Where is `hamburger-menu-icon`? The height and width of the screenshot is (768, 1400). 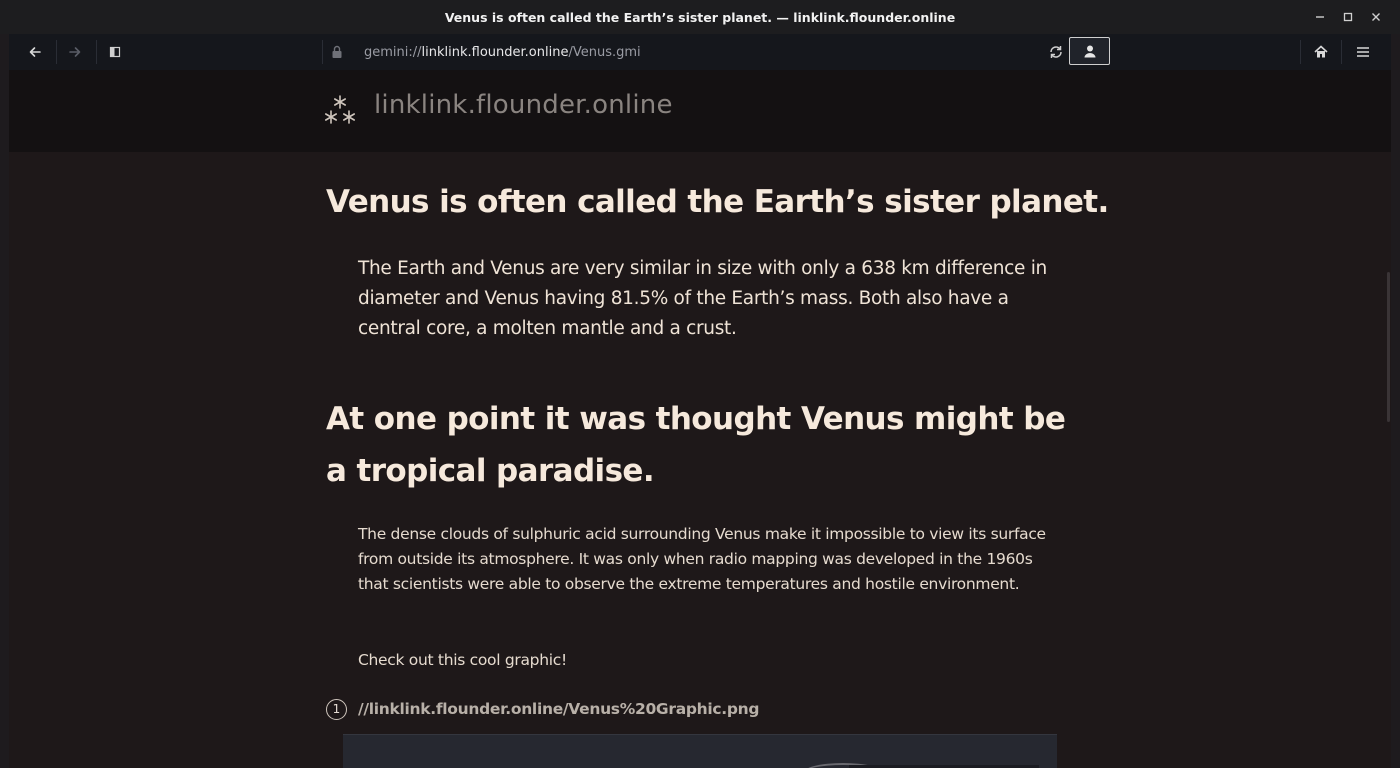
hamburger-menu-icon is located at coordinates (1363, 52).